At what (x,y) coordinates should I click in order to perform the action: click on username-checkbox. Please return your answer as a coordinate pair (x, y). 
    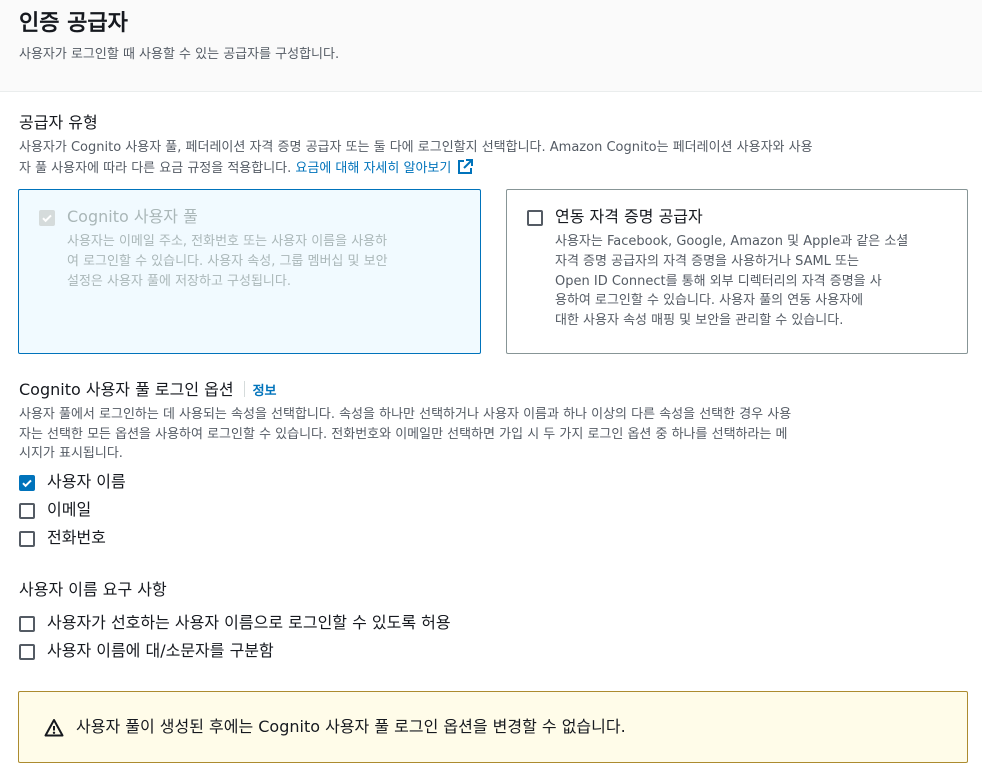
    Looking at the image, I should click on (27, 483).